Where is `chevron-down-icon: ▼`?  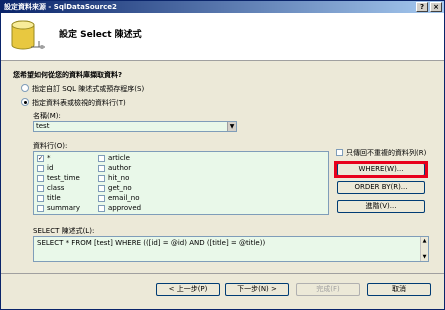
chevron-down-icon: ▼ is located at coordinates (231, 126).